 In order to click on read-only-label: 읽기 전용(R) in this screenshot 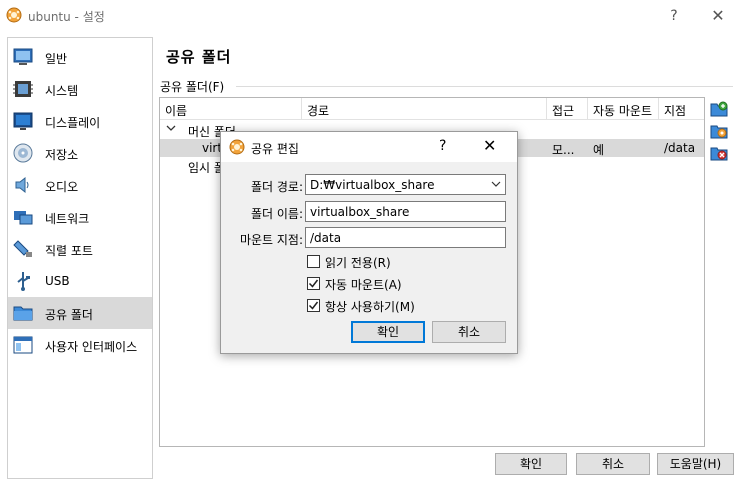, I will do `click(358, 262)`.